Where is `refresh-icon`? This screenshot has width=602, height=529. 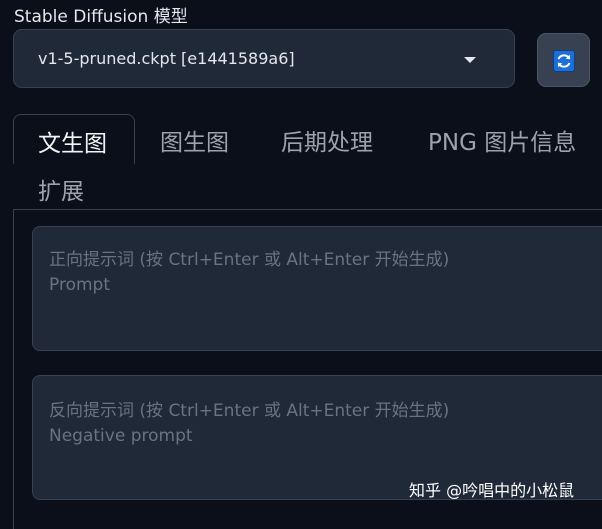
refresh-icon is located at coordinates (564, 61).